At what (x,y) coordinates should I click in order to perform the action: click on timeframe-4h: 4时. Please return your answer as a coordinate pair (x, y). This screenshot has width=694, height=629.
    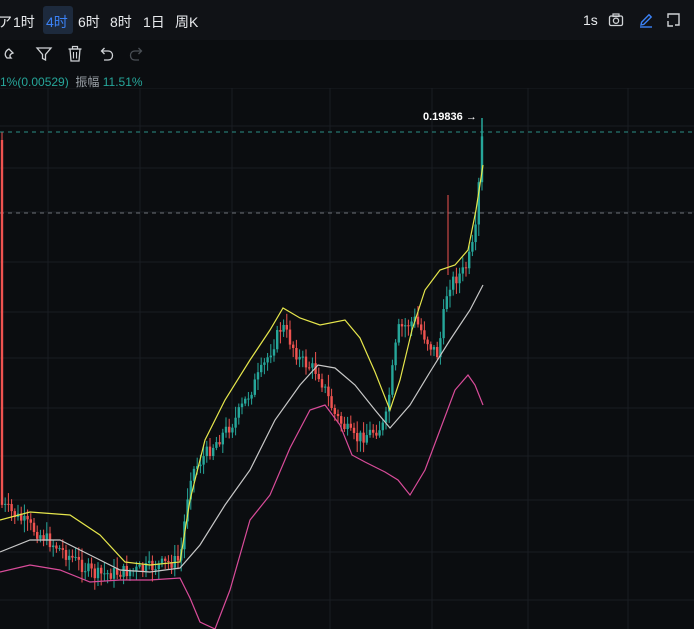
    Looking at the image, I should click on (57, 22).